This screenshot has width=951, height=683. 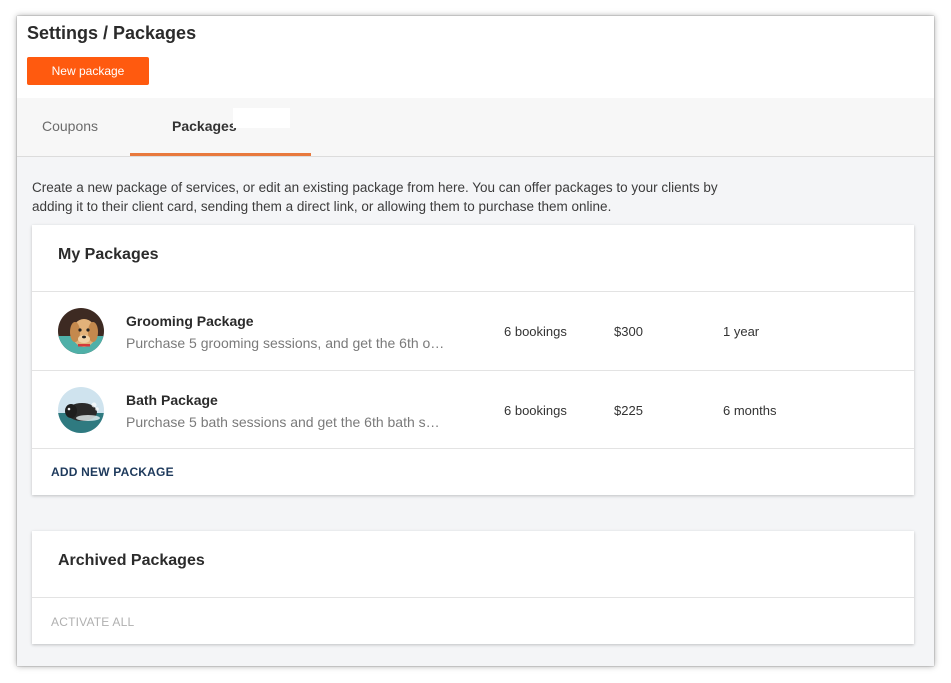 What do you see at coordinates (112, 33) in the screenshot?
I see `page-title: Settings / Packages` at bounding box center [112, 33].